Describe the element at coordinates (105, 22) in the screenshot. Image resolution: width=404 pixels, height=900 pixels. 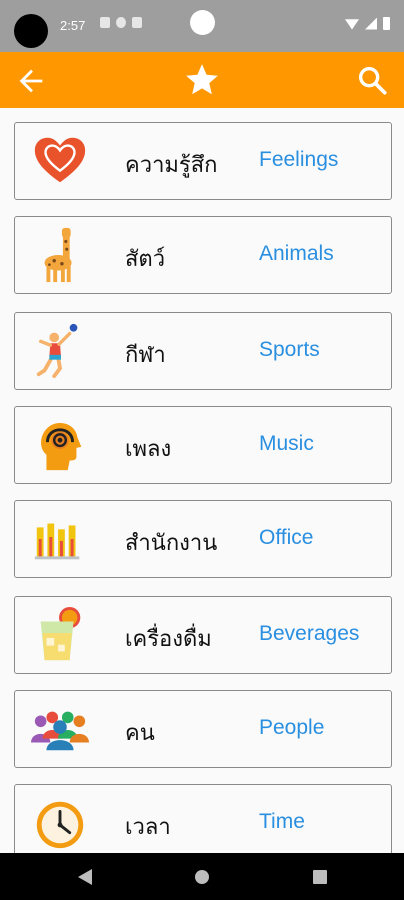
I see `image-notification-icon` at that location.